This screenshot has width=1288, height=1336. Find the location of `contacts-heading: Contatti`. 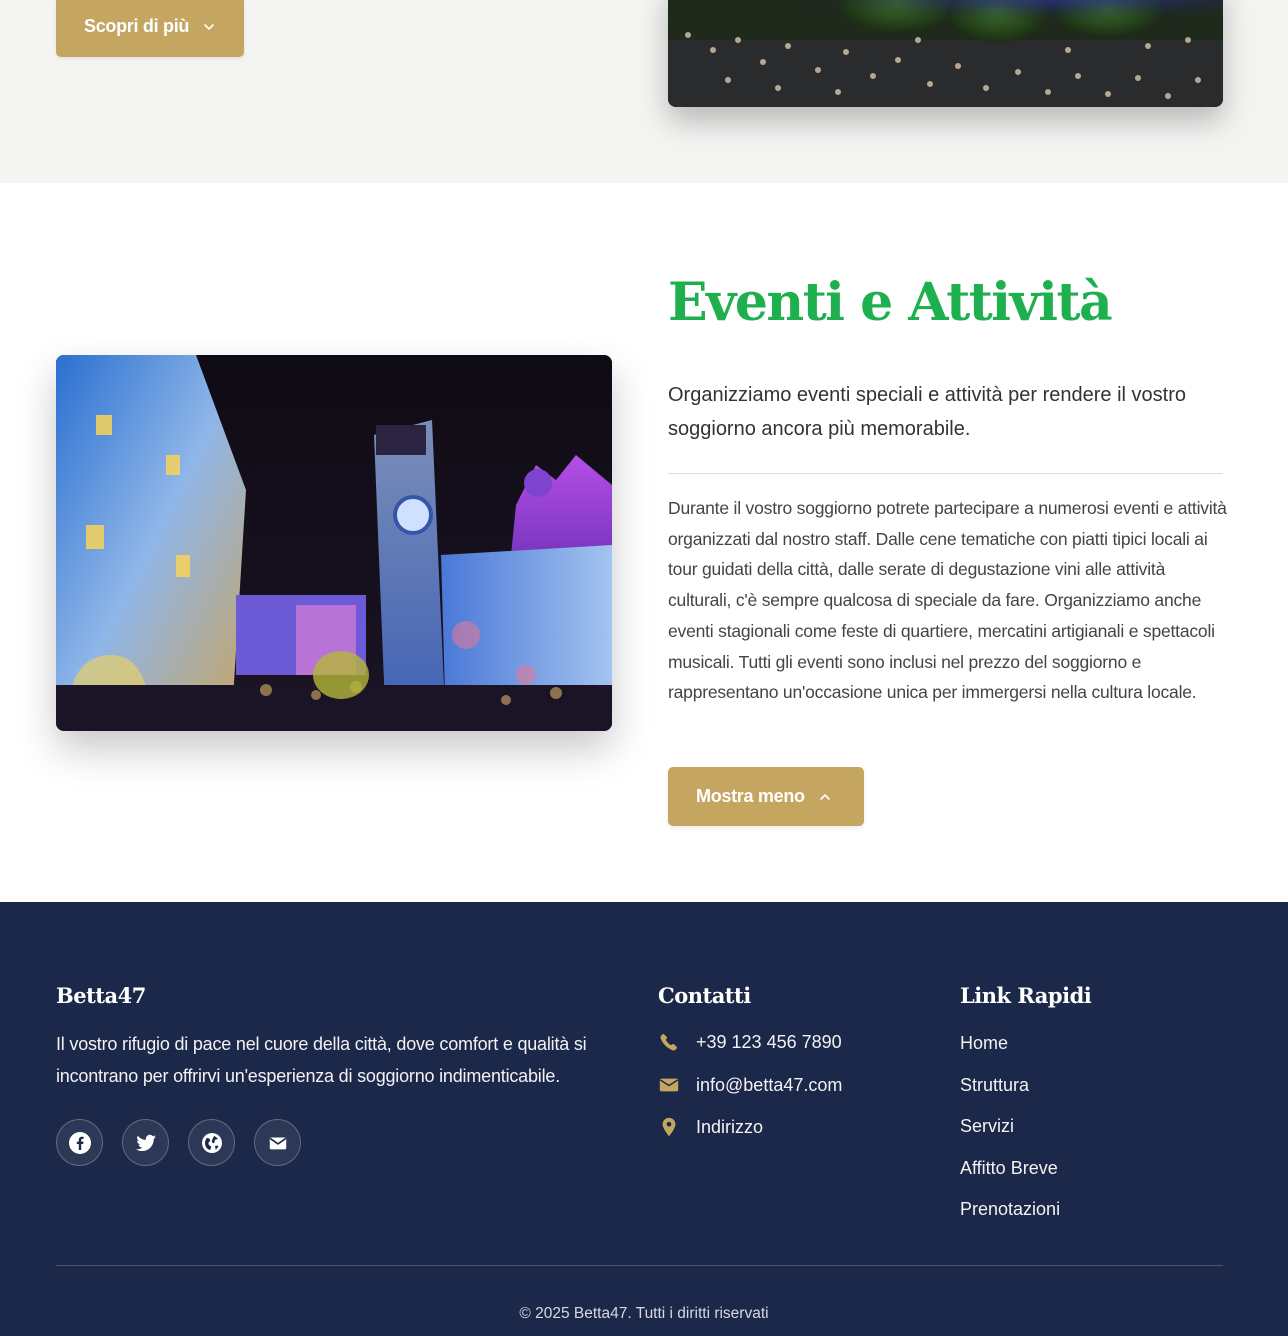

contacts-heading: Contatti is located at coordinates (704, 995).